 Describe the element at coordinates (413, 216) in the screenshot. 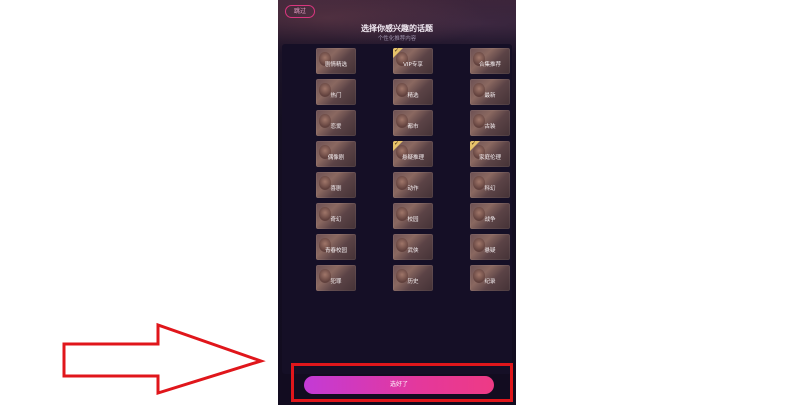

I see `topic-tile: 校园` at that location.